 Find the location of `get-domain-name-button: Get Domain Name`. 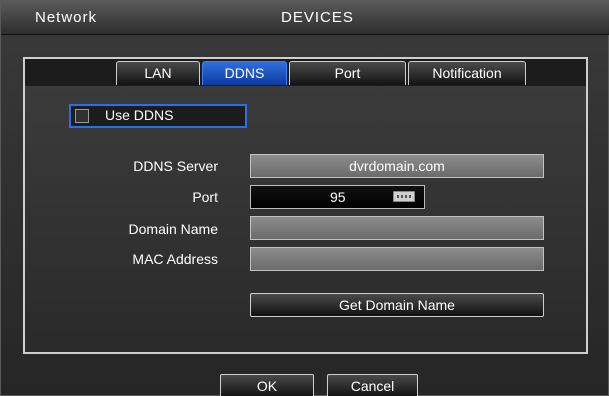

get-domain-name-button: Get Domain Name is located at coordinates (397, 305).